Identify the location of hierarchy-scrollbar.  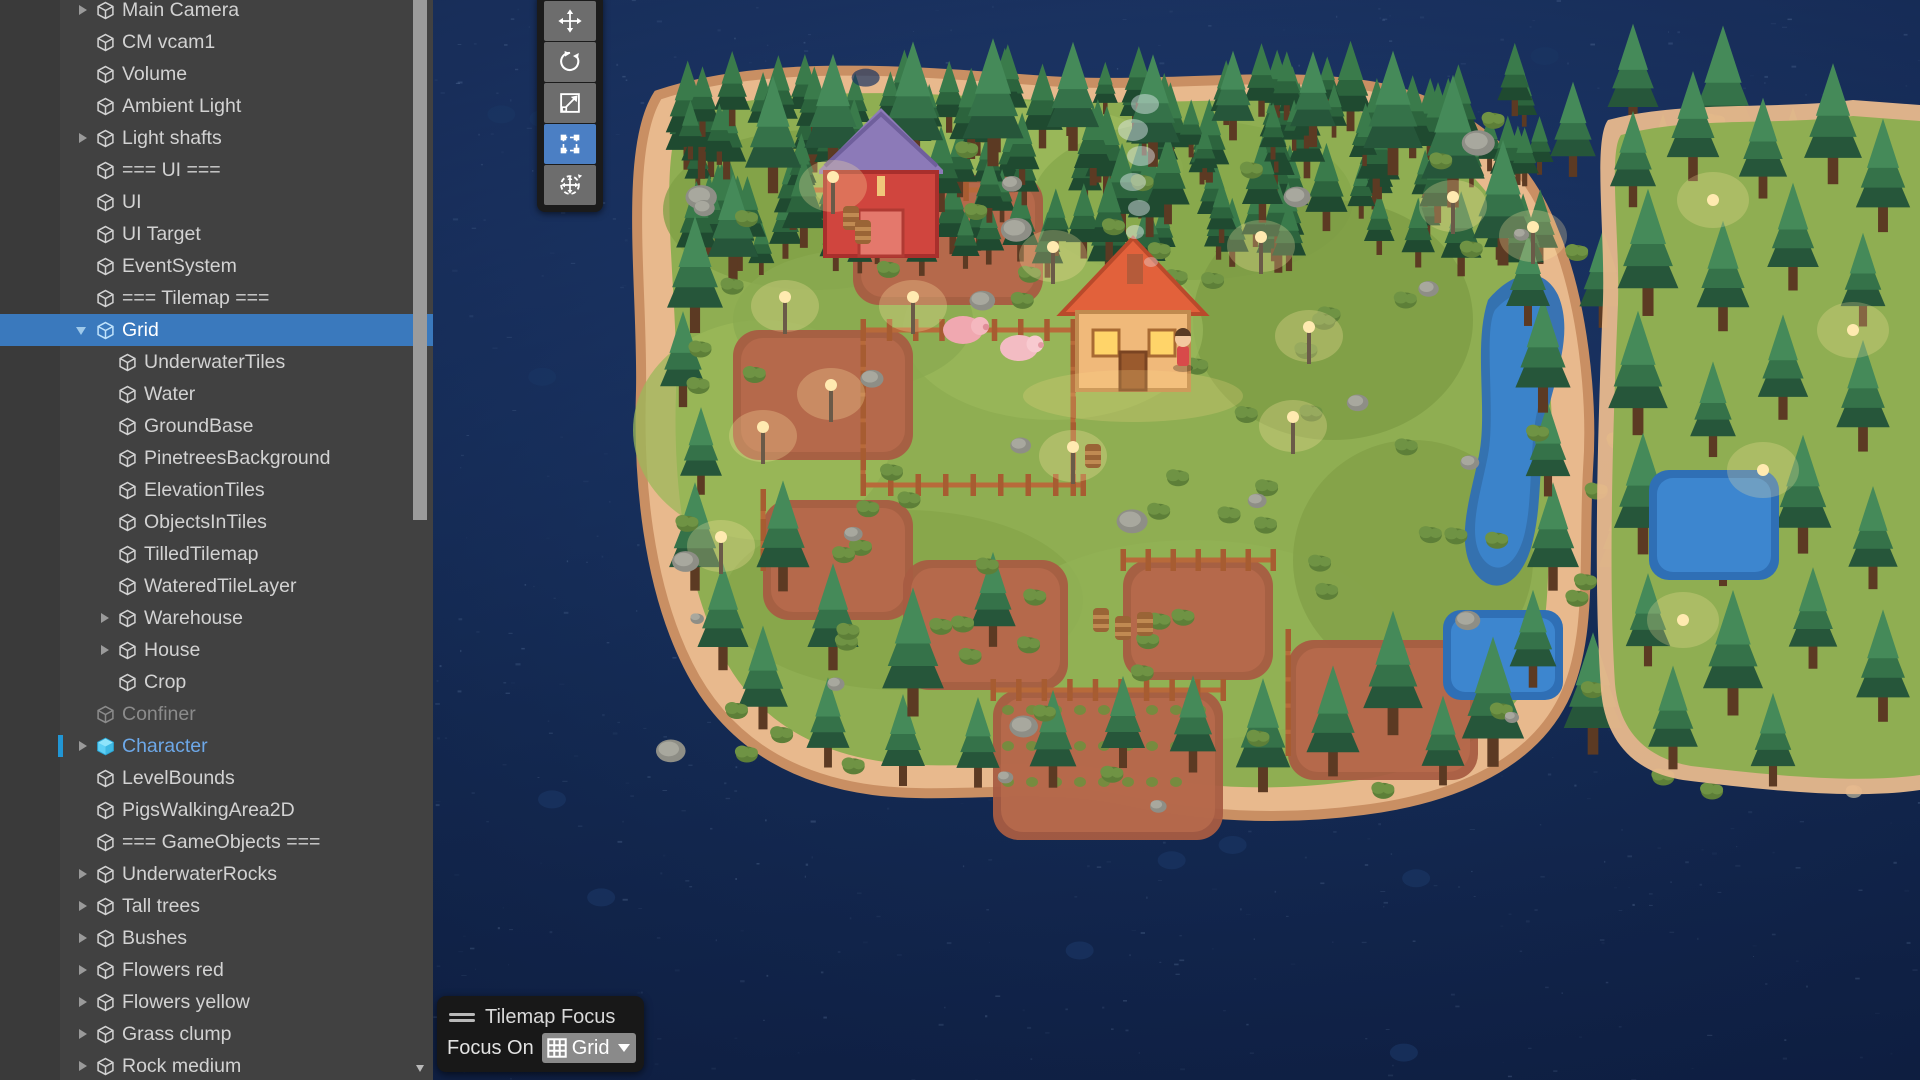
(420, 540).